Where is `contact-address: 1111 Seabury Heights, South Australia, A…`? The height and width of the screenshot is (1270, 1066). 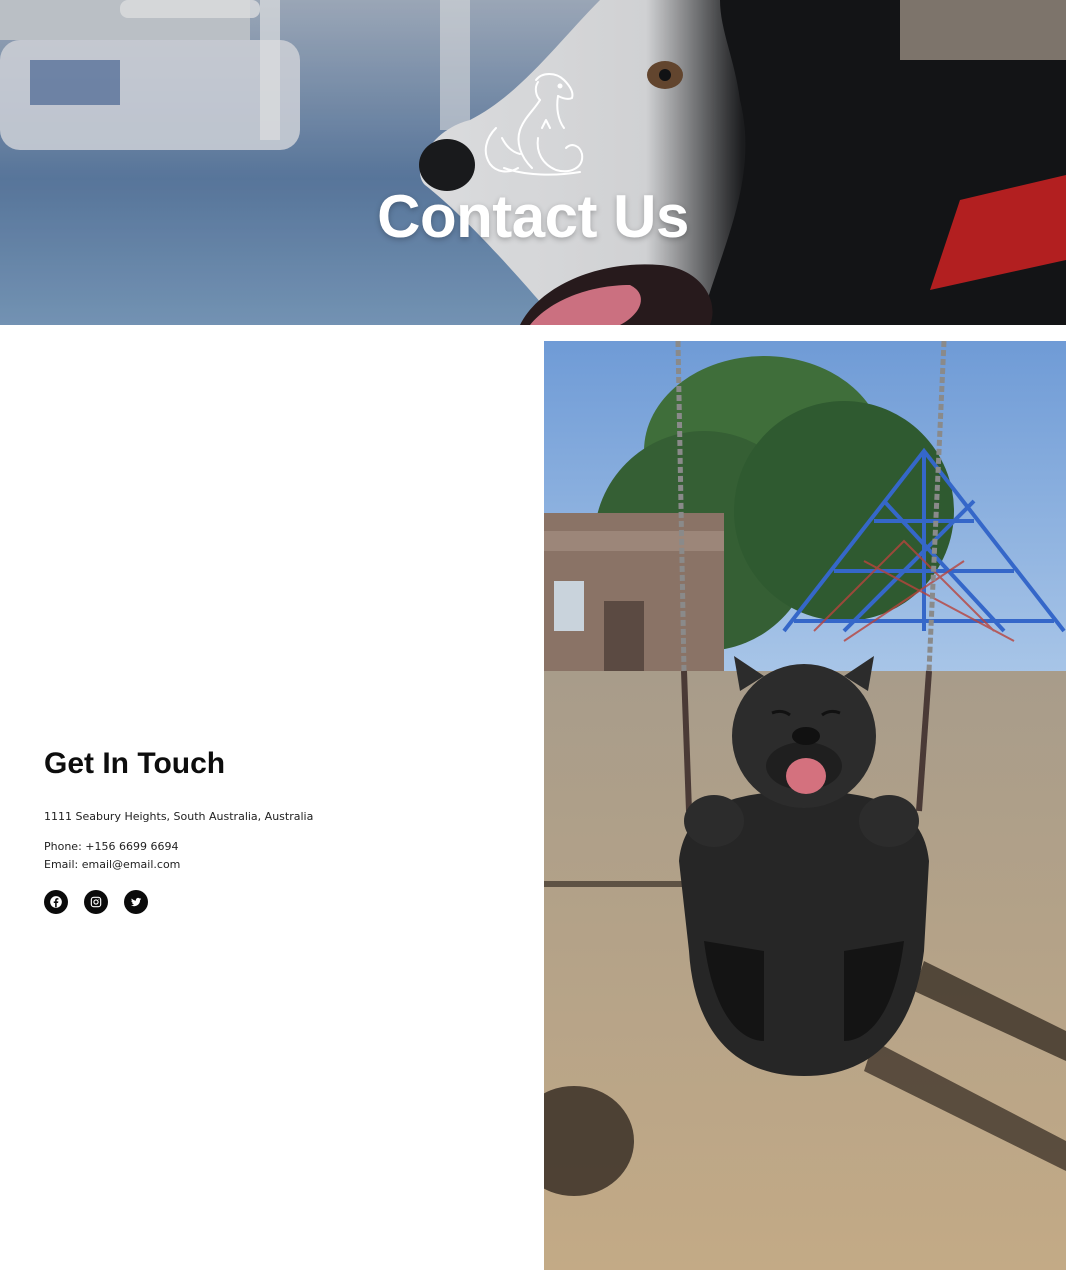
contact-address: 1111 Seabury Heights, South Australia, A… is located at coordinates (179, 816).